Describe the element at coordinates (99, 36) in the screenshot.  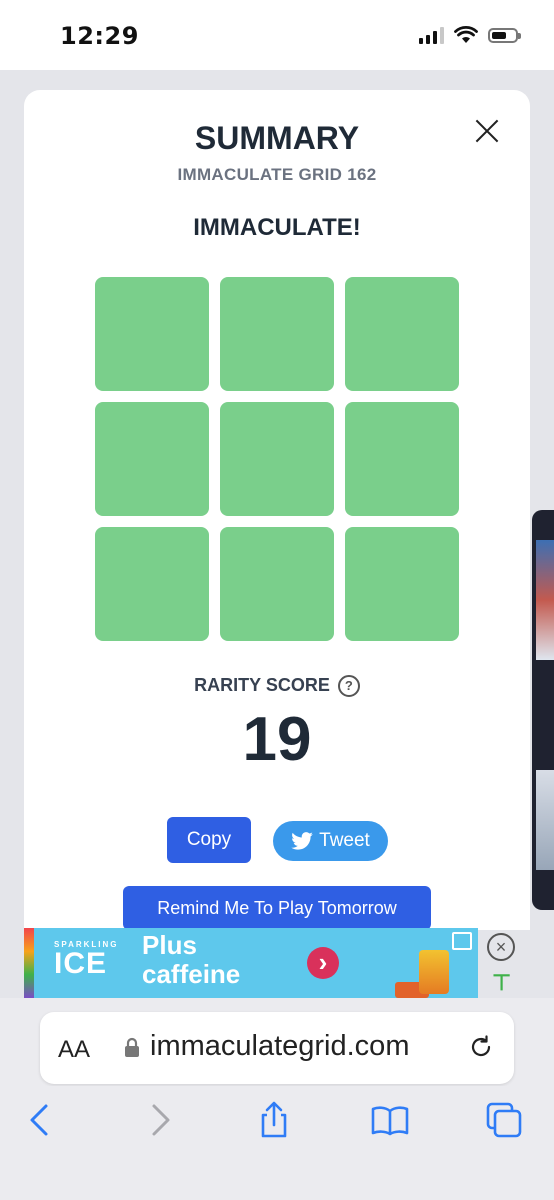
I see `status-time: 12:29` at that location.